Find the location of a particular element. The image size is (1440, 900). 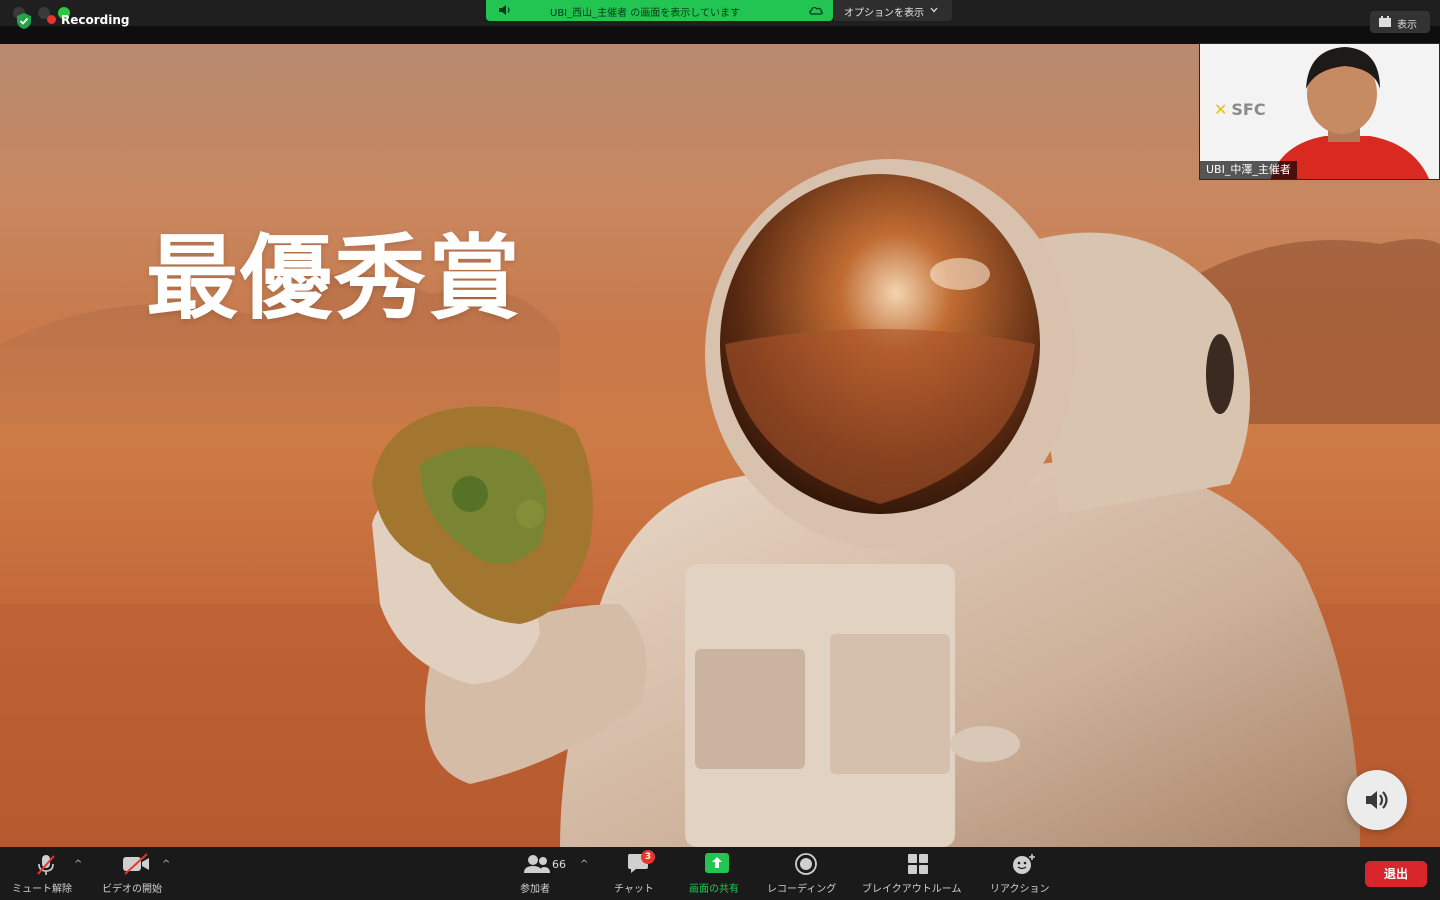

chat-unread-badge: 3 is located at coordinates (648, 857).